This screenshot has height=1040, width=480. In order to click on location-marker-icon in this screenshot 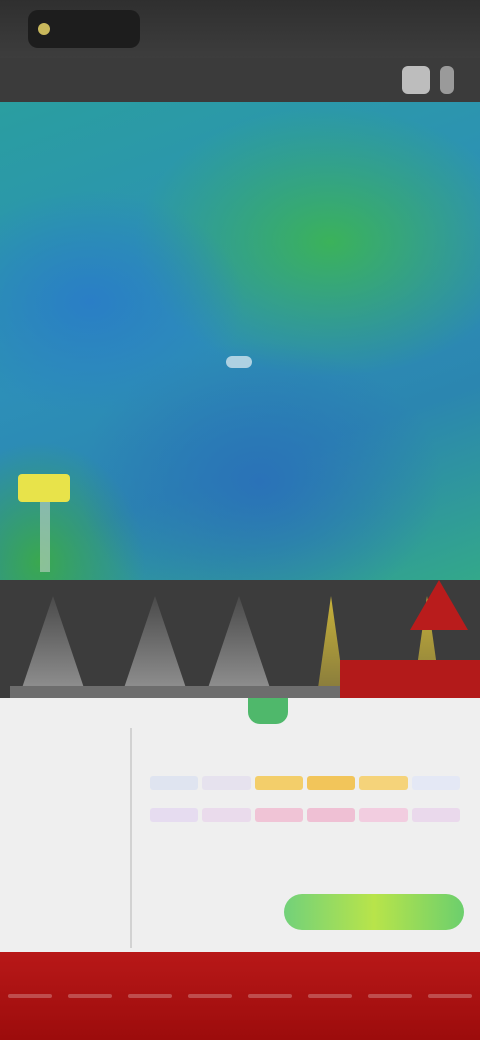, I will do `click(239, 362)`.